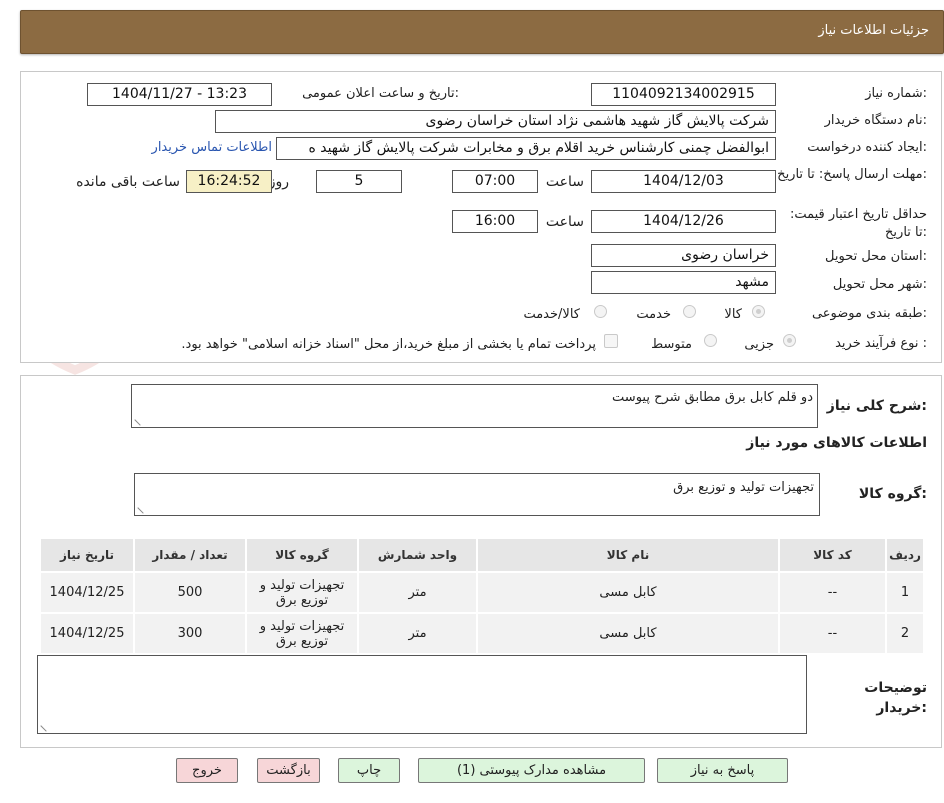 The image size is (944, 803). What do you see at coordinates (628, 555) in the screenshot?
I see `col-name: نام کالا` at bounding box center [628, 555].